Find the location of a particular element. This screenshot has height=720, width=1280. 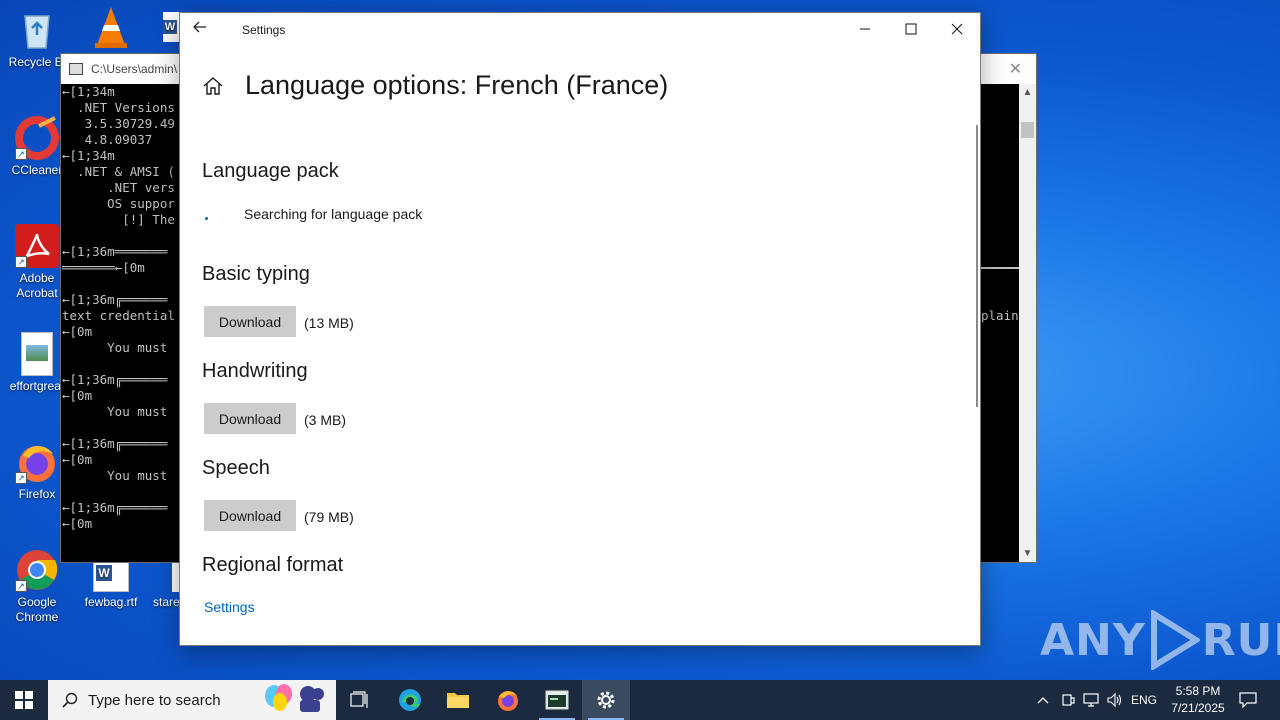

show-hidden-icons-button is located at coordinates (1043, 700).